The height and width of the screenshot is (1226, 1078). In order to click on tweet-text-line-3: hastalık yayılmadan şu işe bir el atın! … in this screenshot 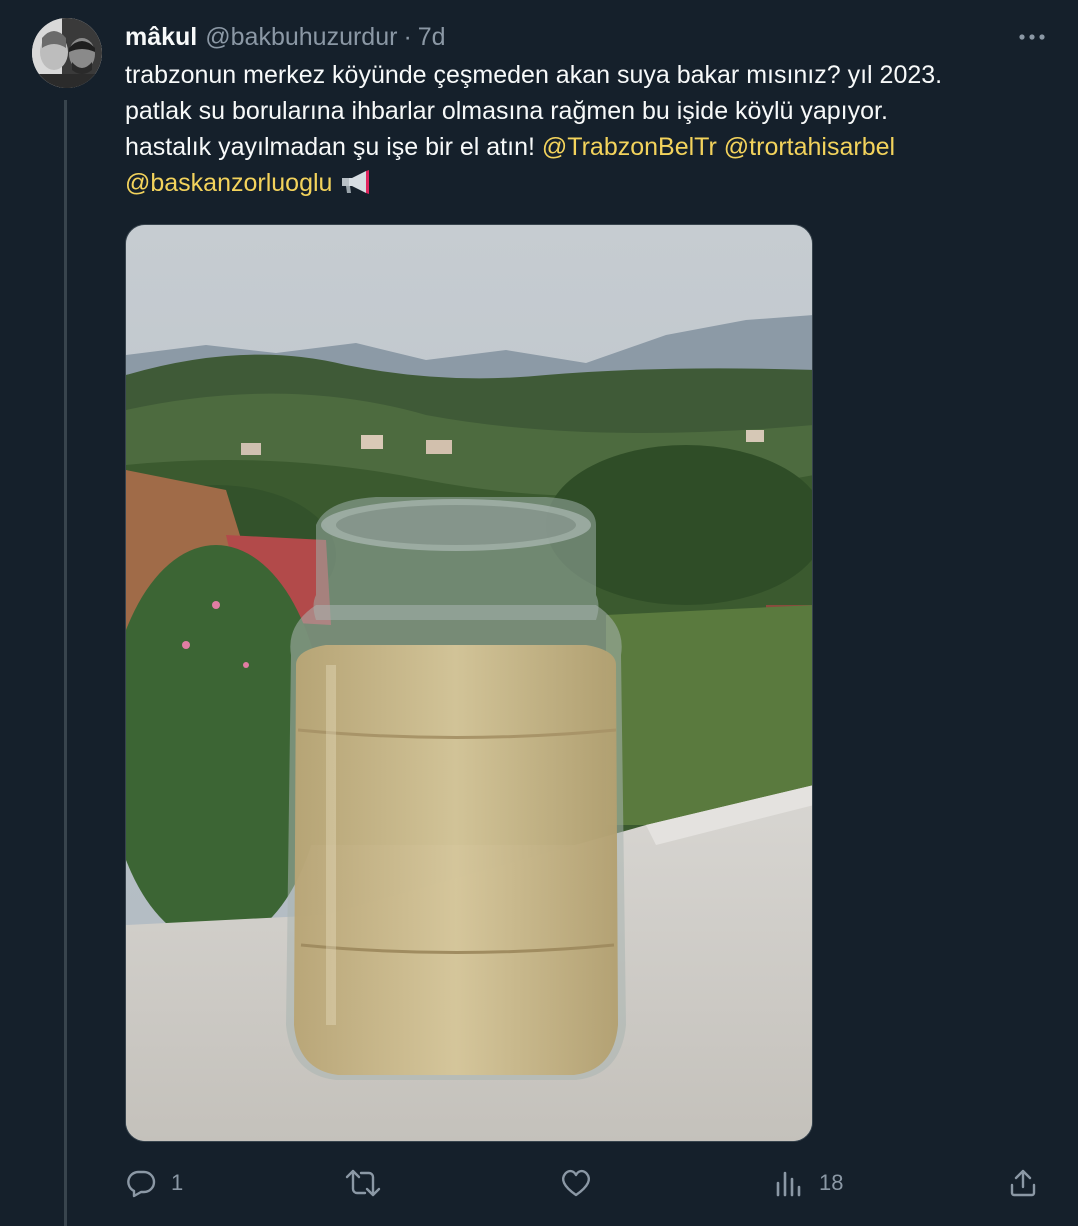, I will do `click(590, 147)`.